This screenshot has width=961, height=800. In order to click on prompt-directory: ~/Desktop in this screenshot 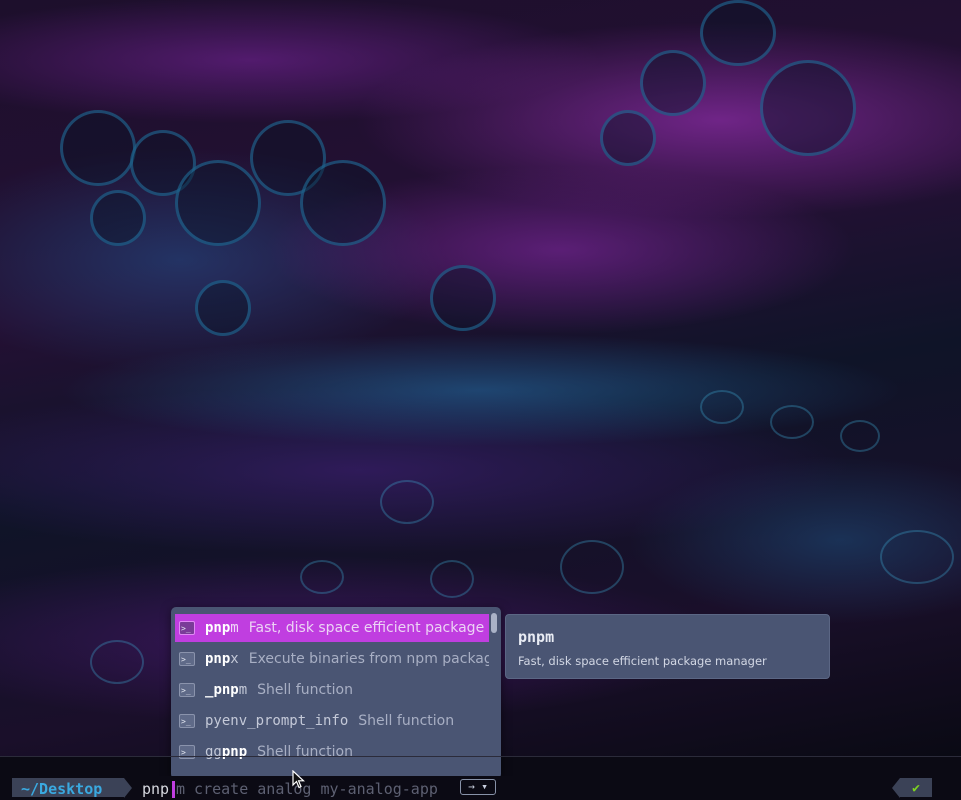, I will do `click(68, 788)`.